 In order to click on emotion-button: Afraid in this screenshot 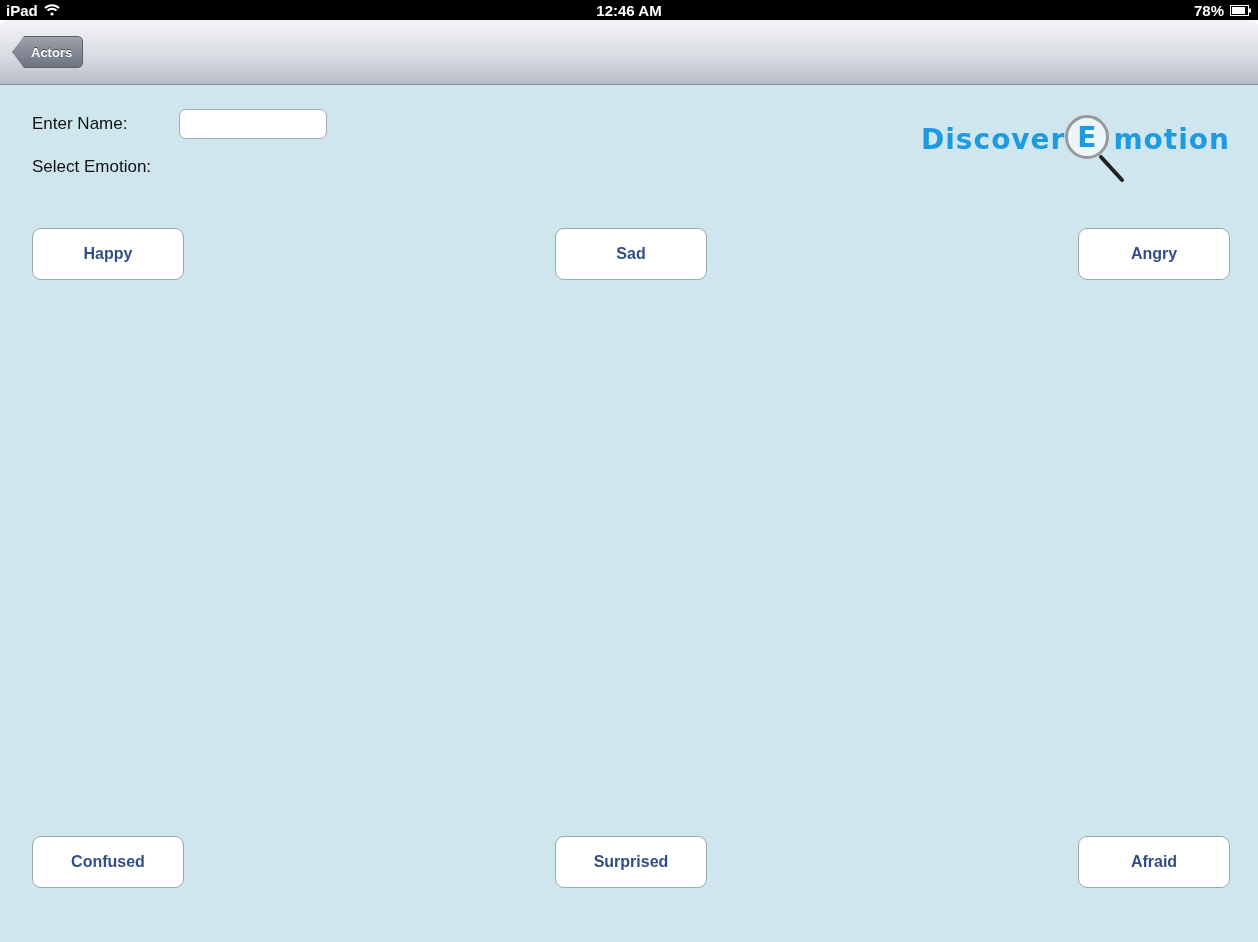, I will do `click(1154, 862)`.